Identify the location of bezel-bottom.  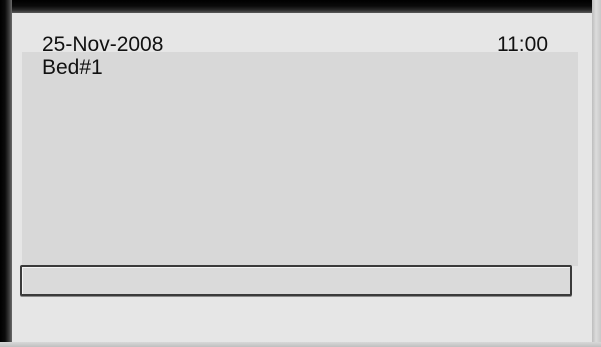
(300, 344).